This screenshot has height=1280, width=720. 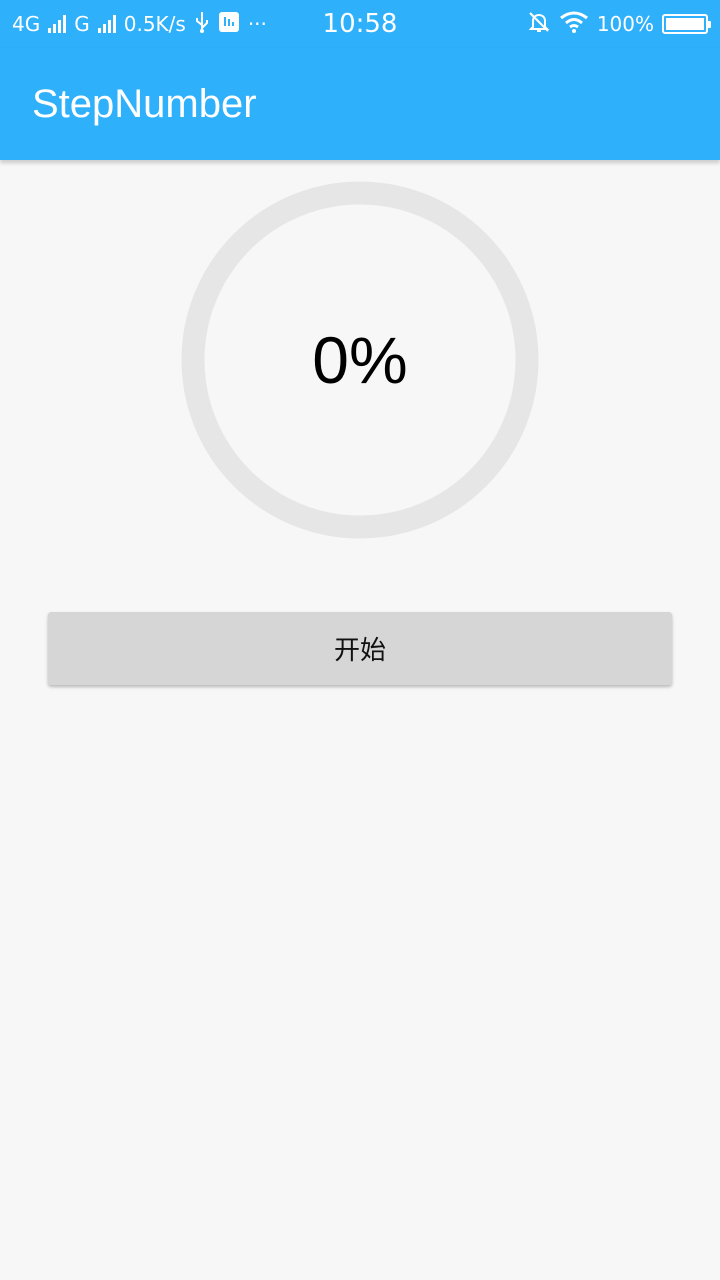 What do you see at coordinates (154, 24) in the screenshot?
I see `network-speed: 0.5K/s` at bounding box center [154, 24].